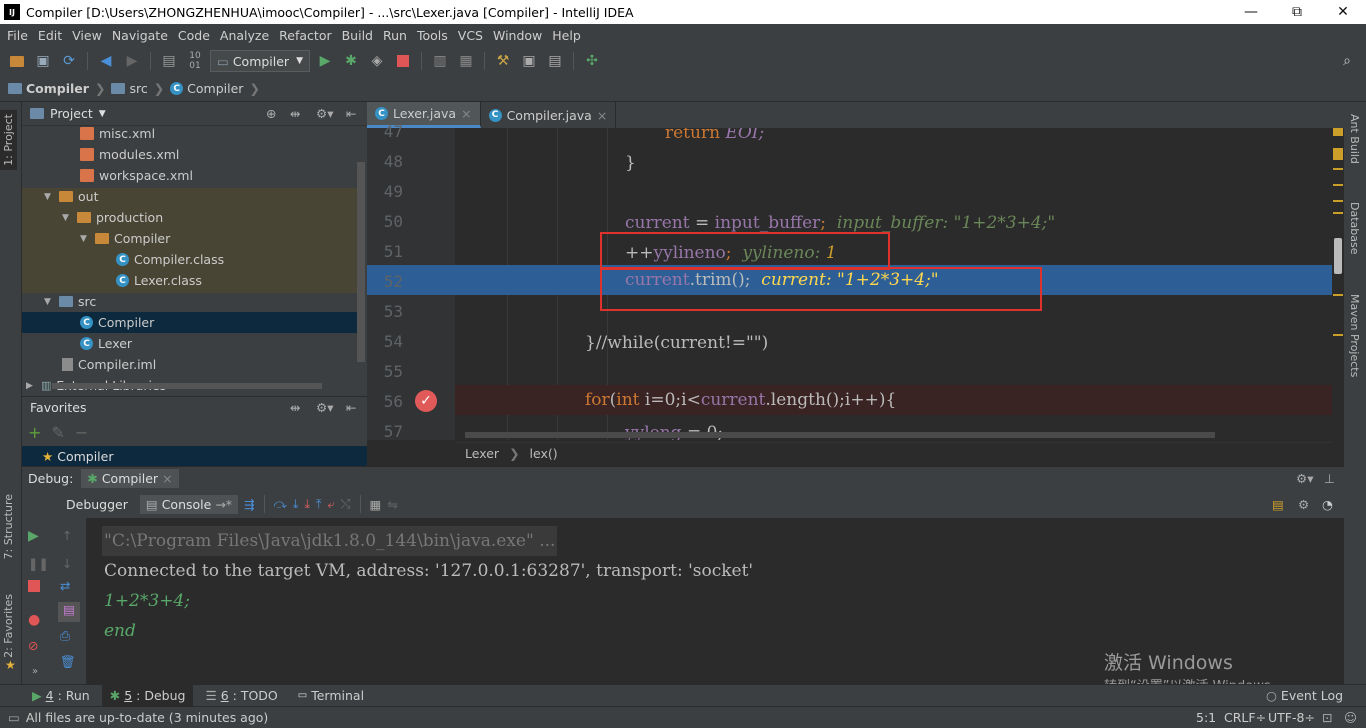  What do you see at coordinates (117, 322) in the screenshot?
I see `tree-item-compiler-selected: C Compiler` at bounding box center [117, 322].